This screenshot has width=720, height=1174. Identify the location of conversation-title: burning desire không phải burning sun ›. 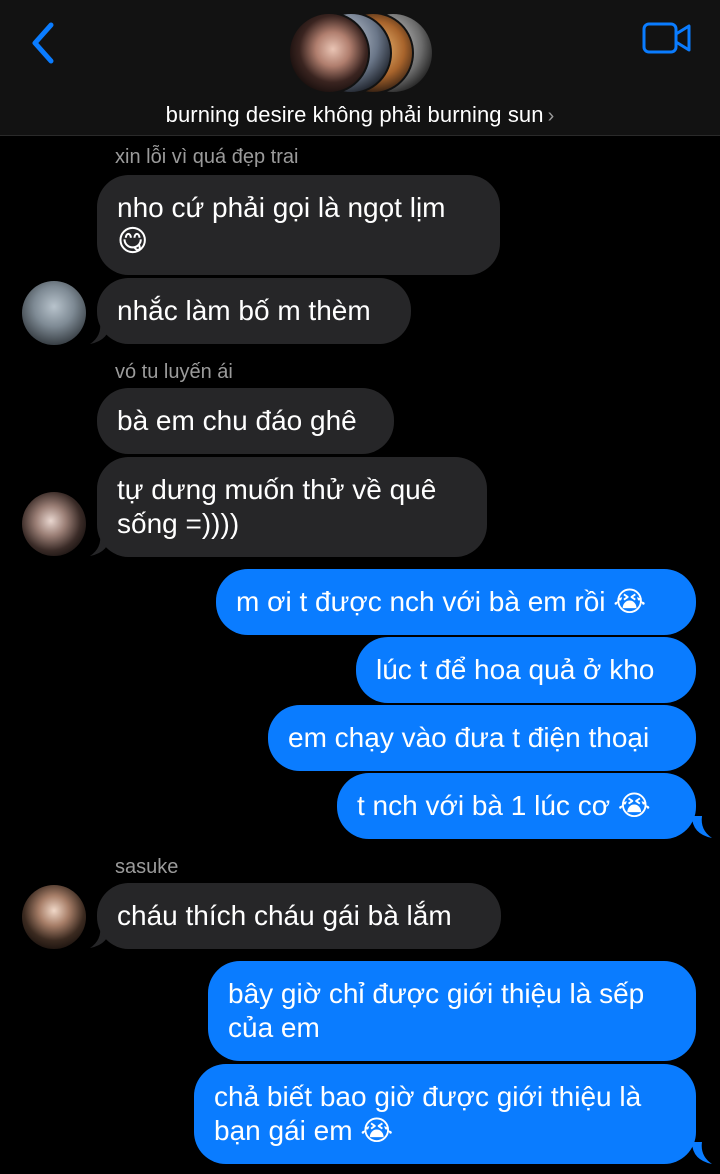
(360, 115).